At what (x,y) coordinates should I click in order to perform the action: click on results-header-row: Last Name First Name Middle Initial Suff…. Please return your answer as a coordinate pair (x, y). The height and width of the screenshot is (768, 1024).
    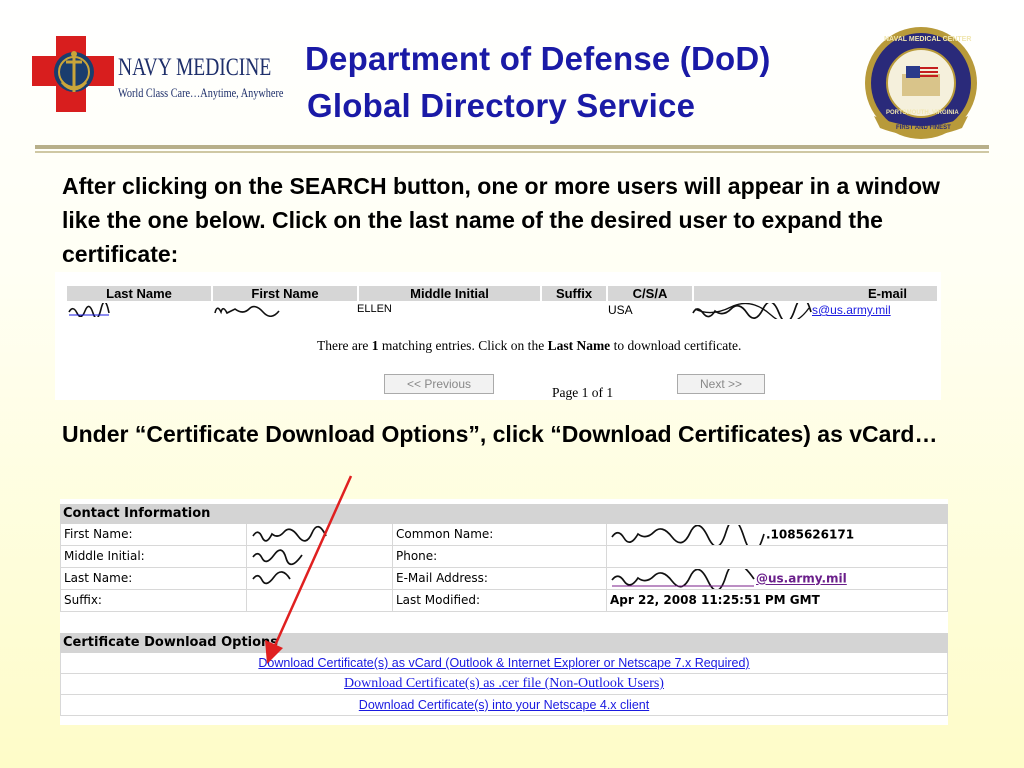
    Looking at the image, I should click on (503, 293).